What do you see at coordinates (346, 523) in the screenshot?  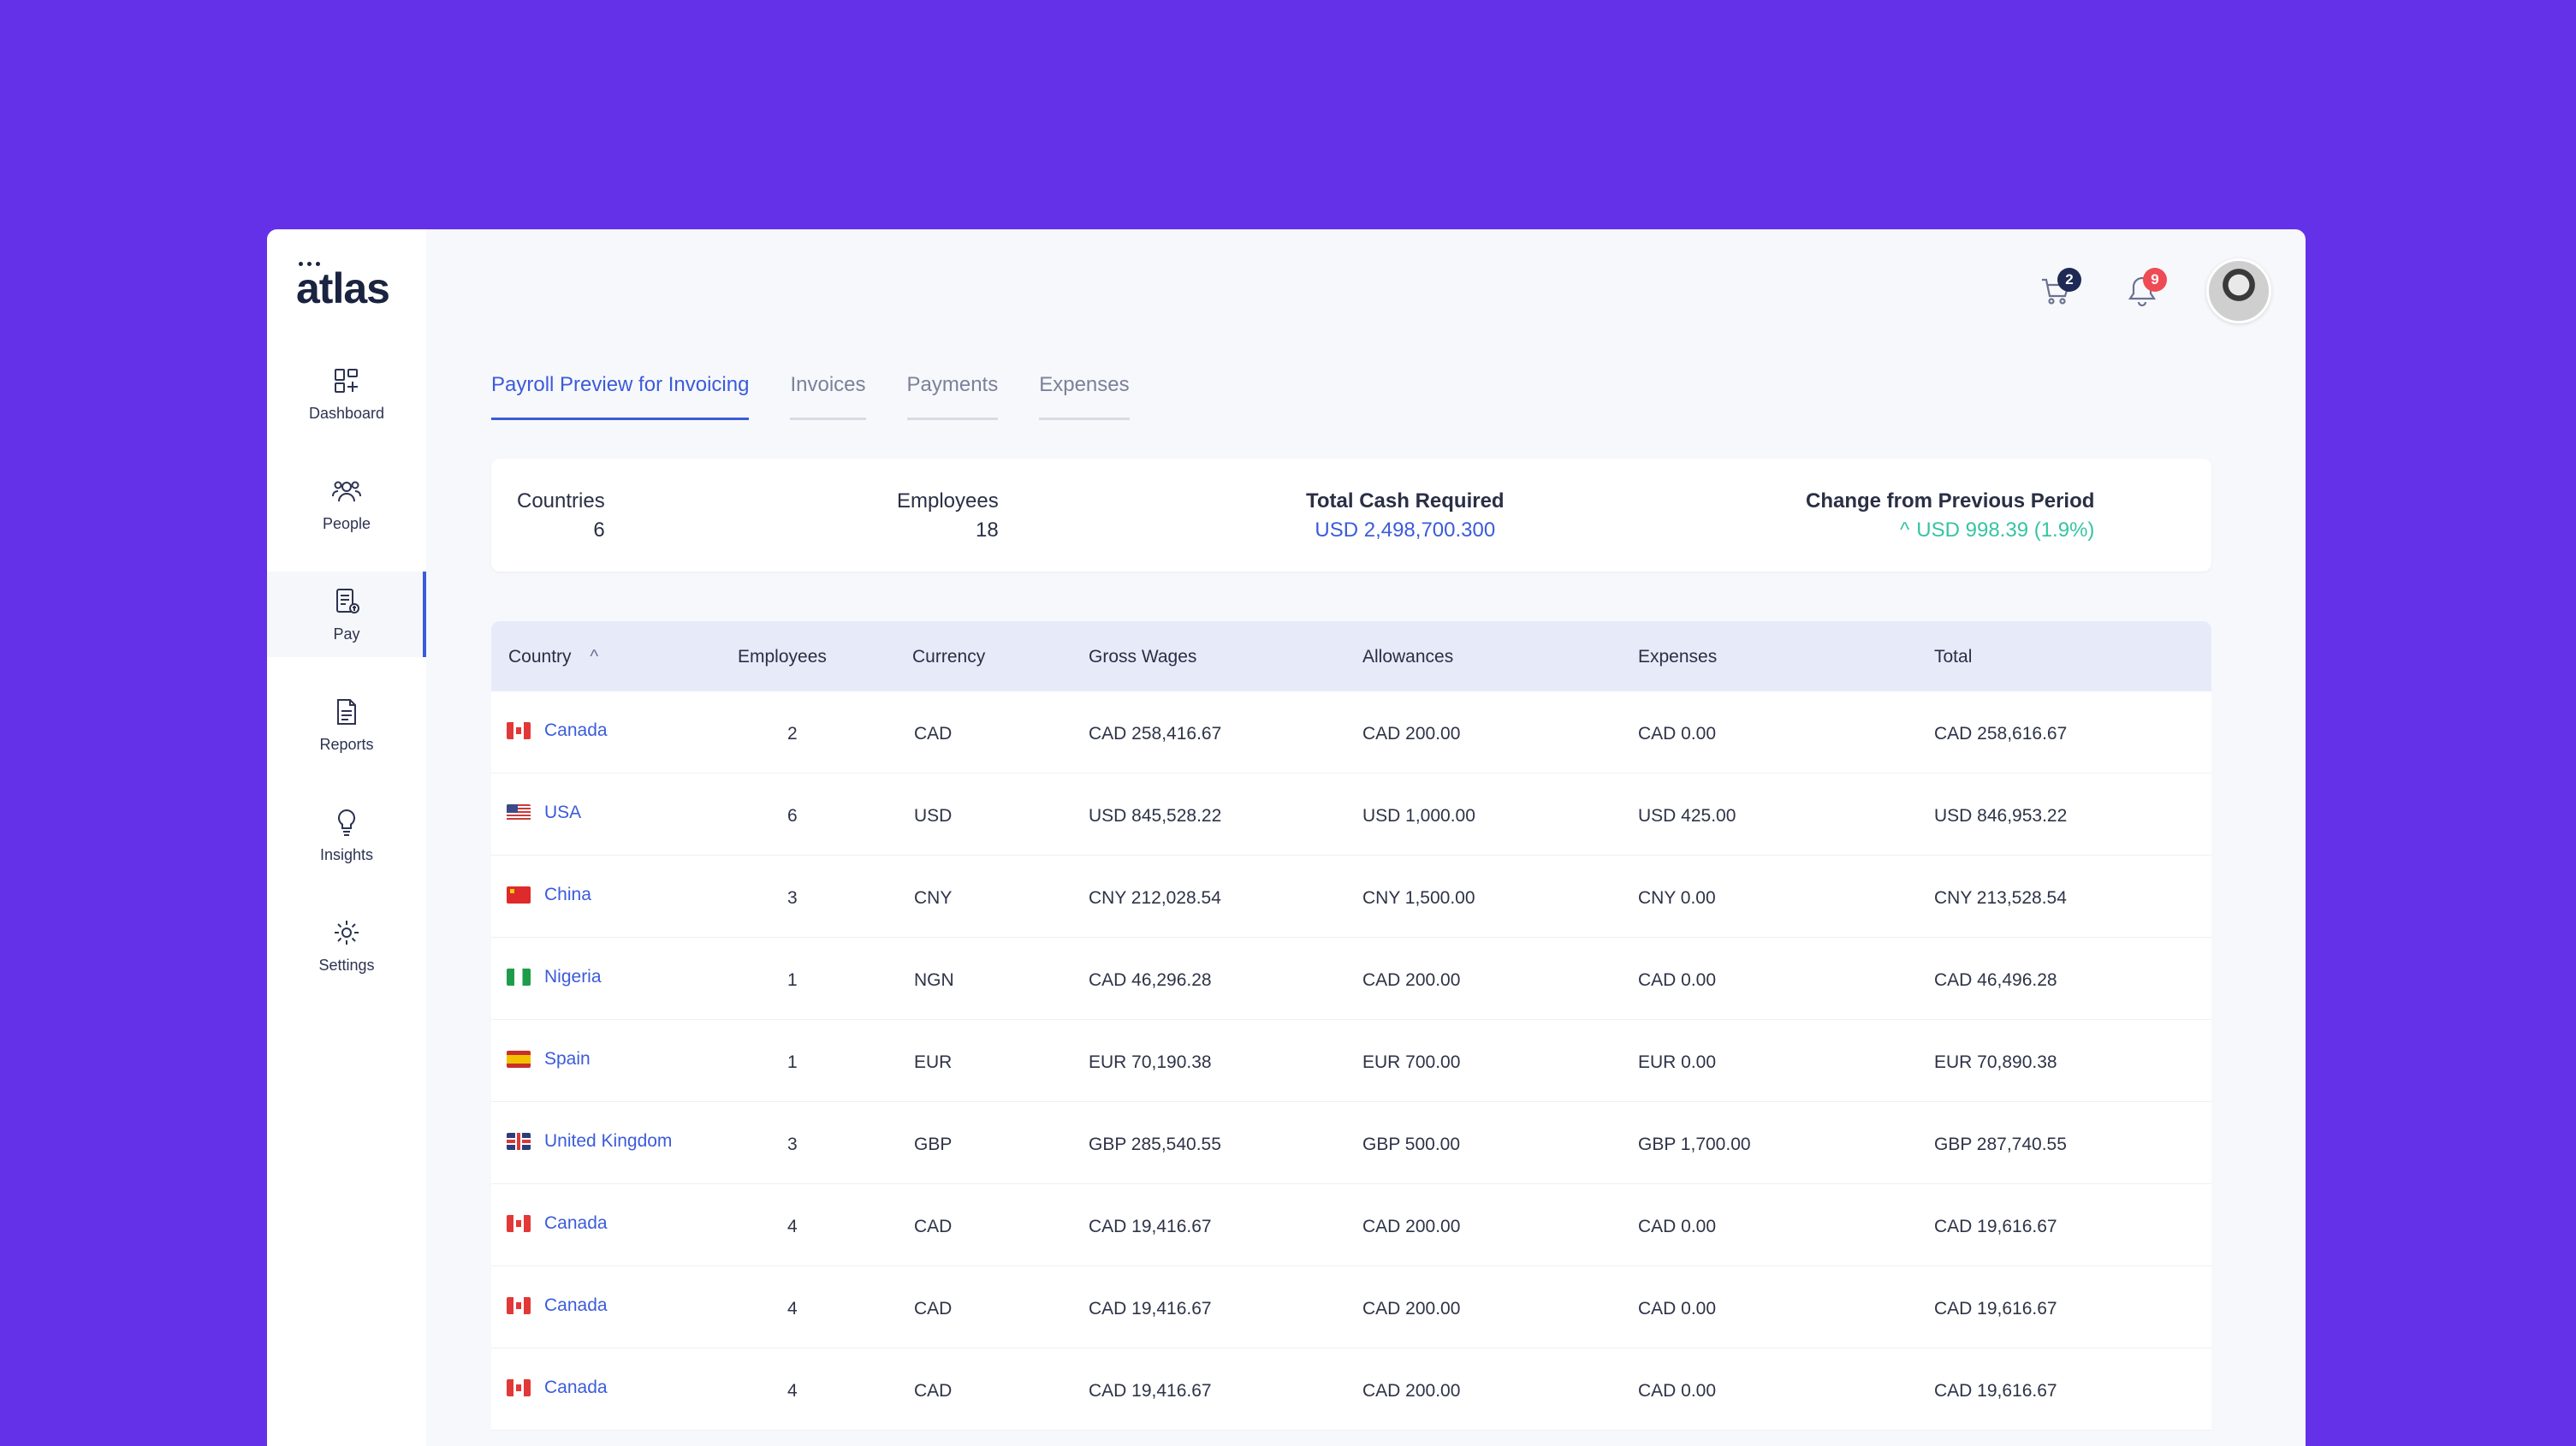 I see `sidebar-item-label: People` at bounding box center [346, 523].